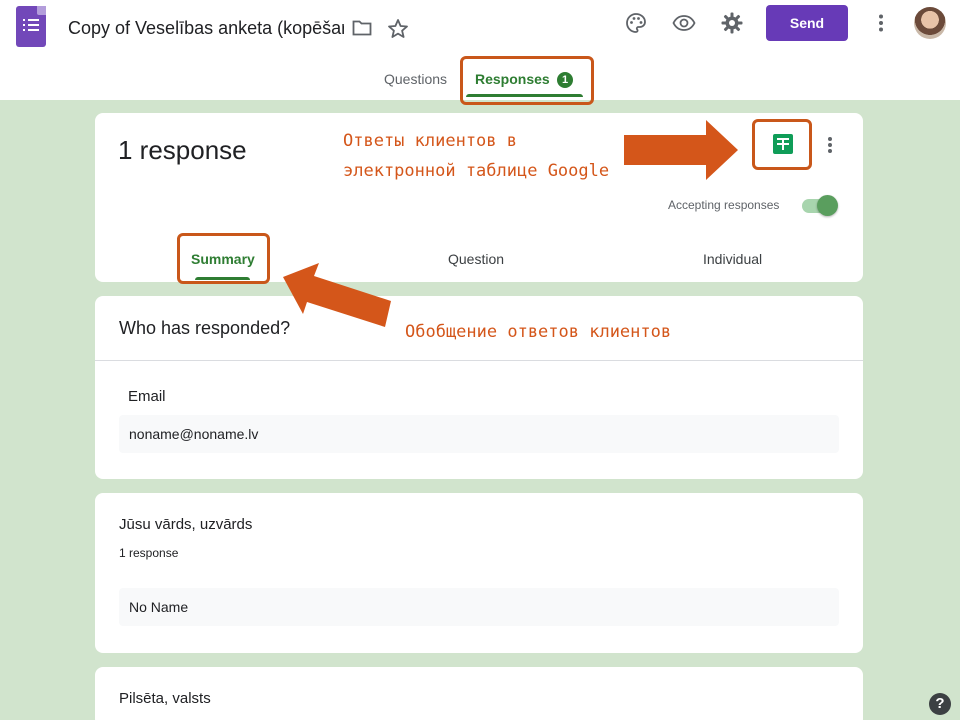 This screenshot has width=960, height=720. I want to click on folder-icon, so click(362, 28).